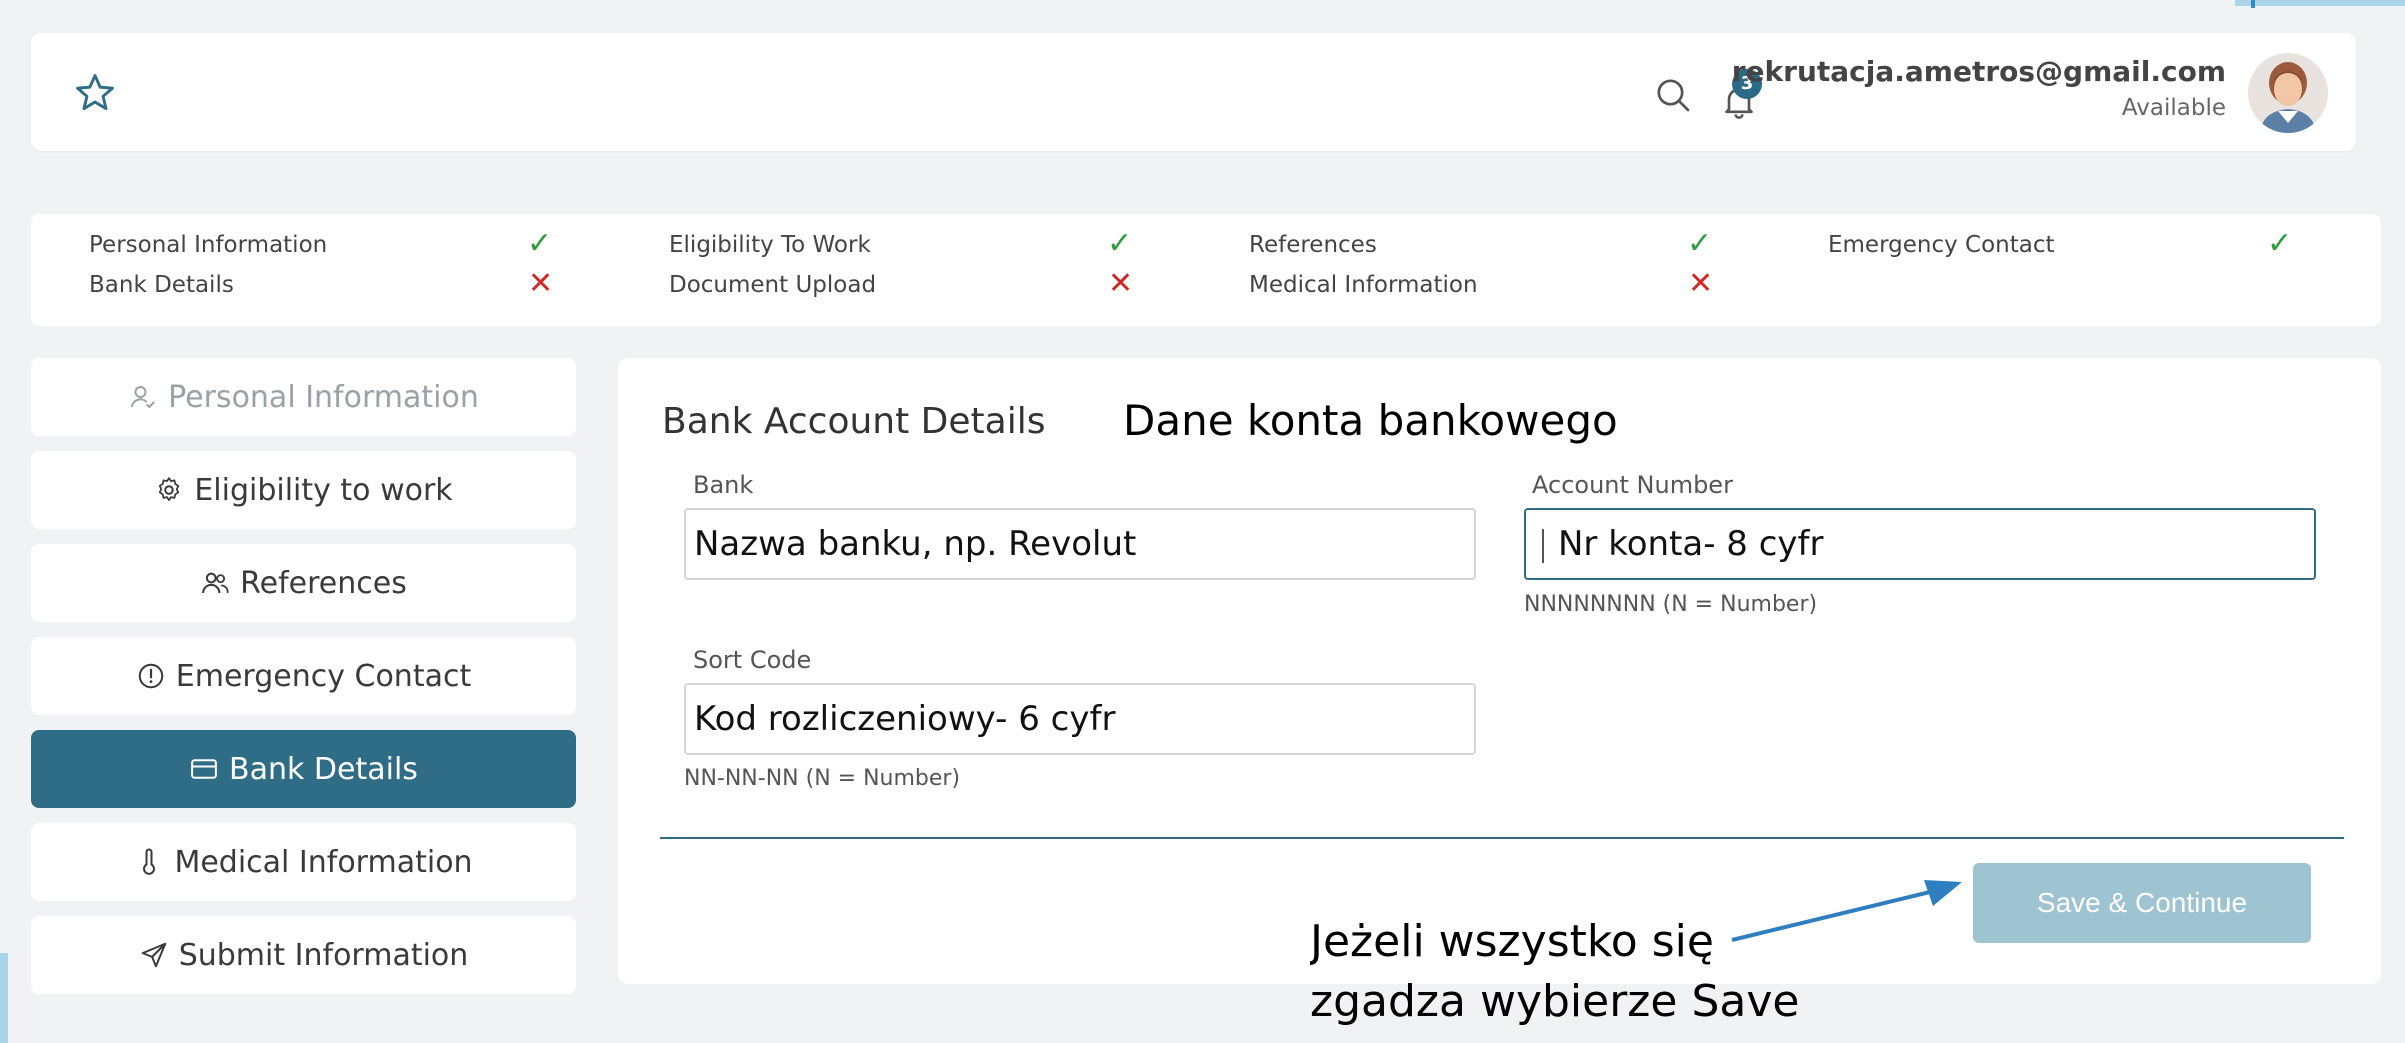  I want to click on sort-code-field: Kod rozliczeniowy- 6 cyfr, so click(1080, 719).